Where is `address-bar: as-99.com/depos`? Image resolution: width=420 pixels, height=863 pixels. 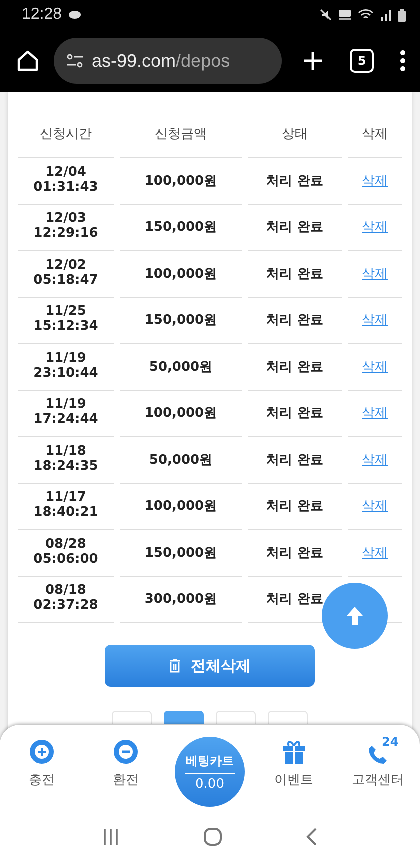 address-bar: as-99.com/depos is located at coordinates (168, 61).